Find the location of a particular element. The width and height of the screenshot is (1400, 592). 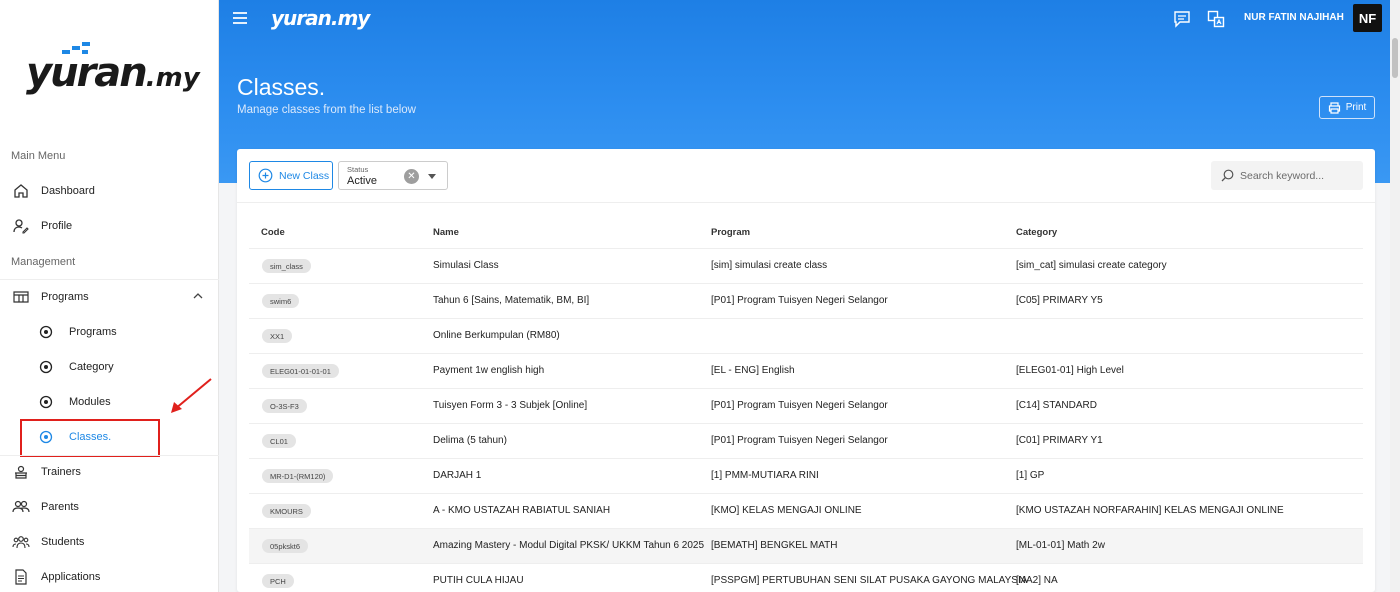

sidebar-item-applications: Applications is located at coordinates (109, 575).